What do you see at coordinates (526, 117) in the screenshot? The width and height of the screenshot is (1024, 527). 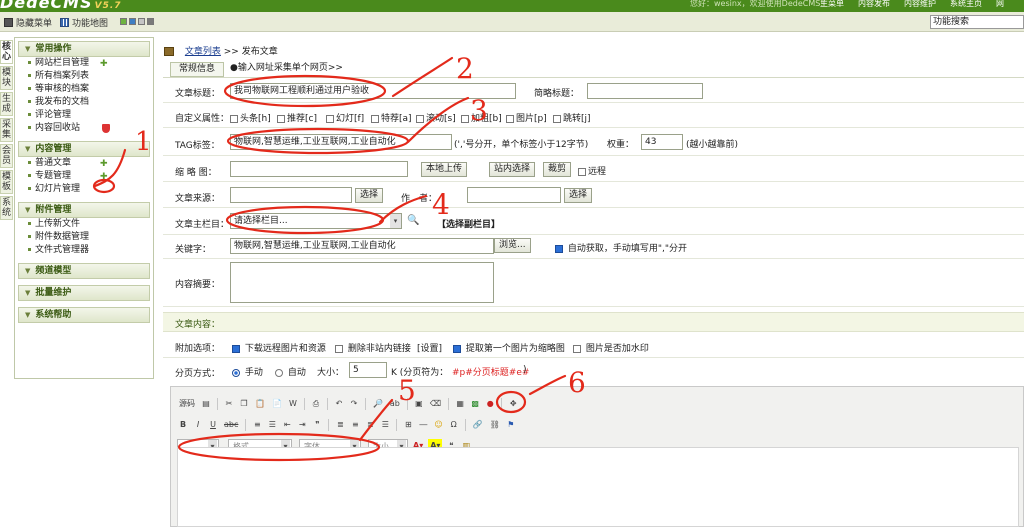 I see `attr-image: 图片[p]` at bounding box center [526, 117].